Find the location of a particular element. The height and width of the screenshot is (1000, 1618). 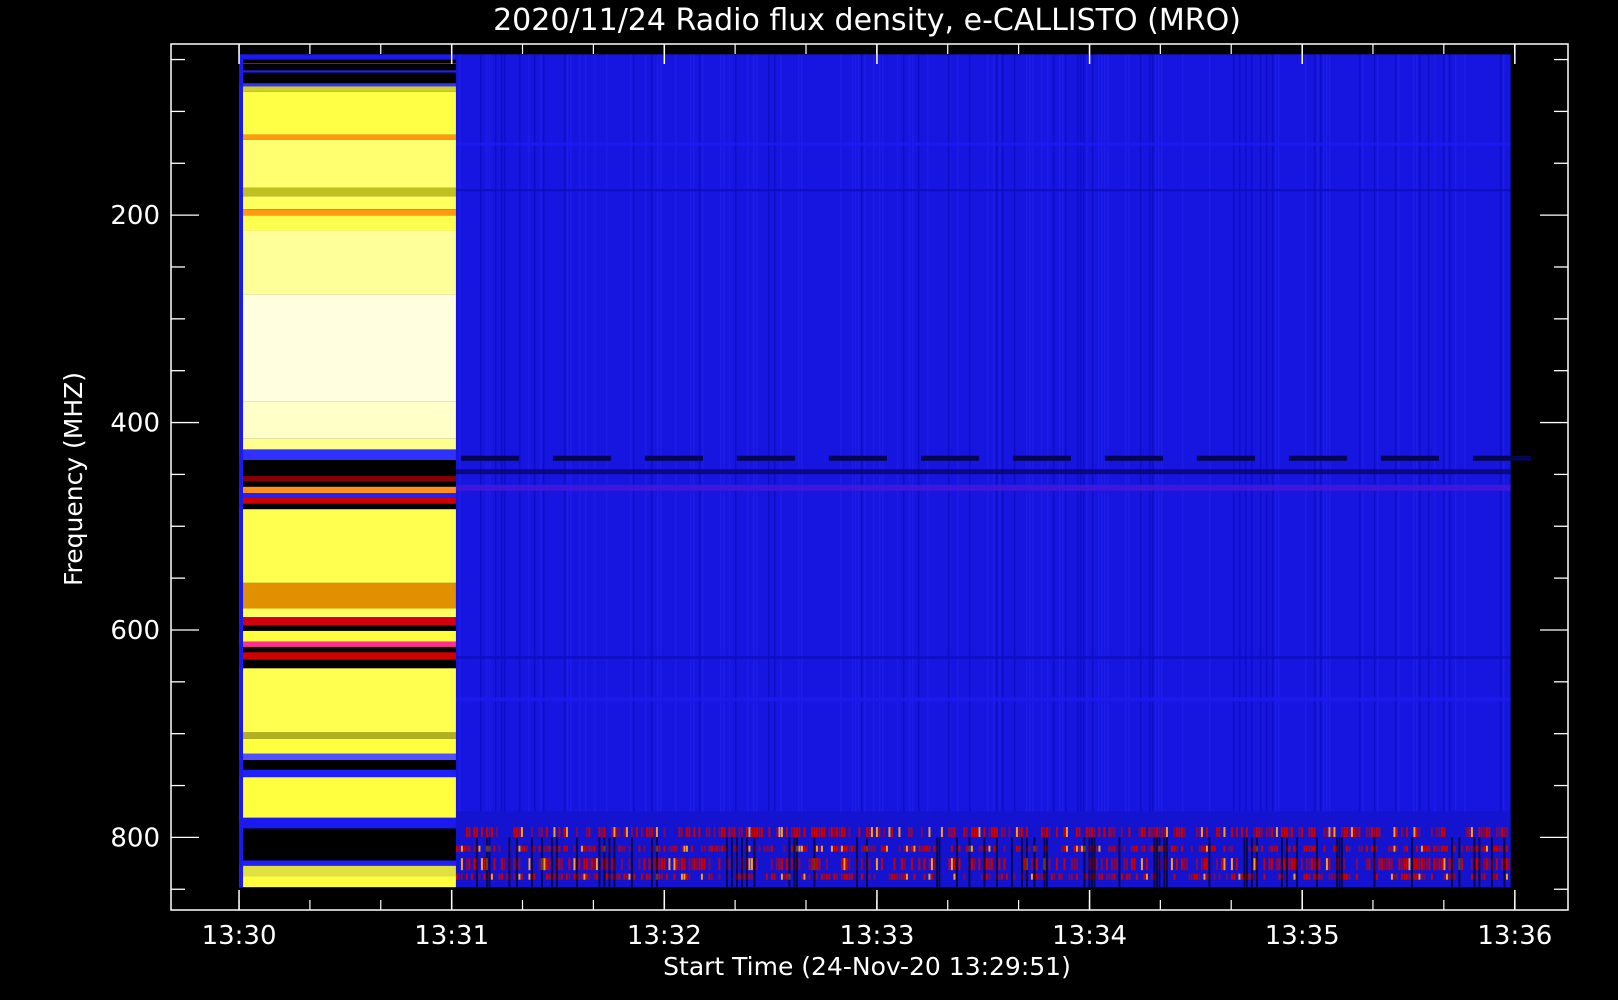

x-tick-label: 13:36 is located at coordinates (1514, 936).